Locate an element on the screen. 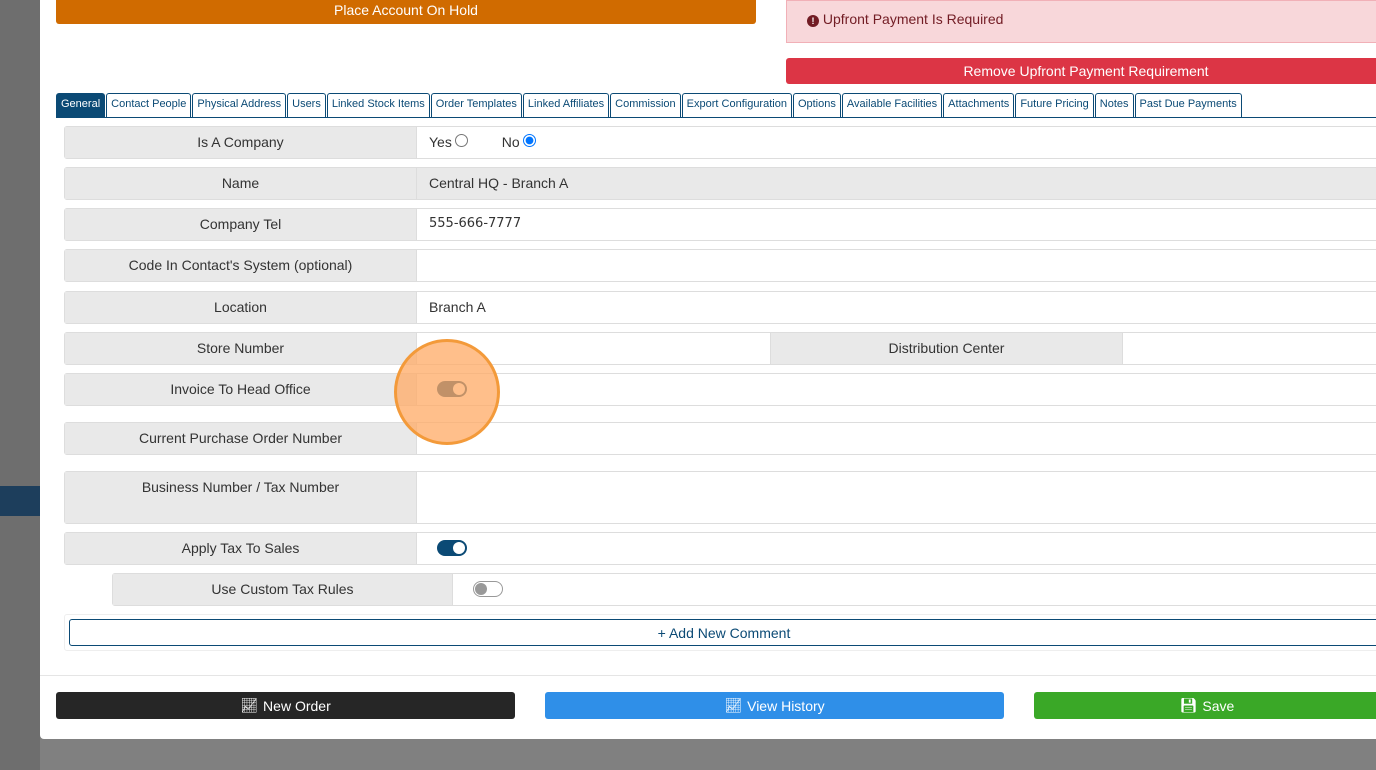 Image resolution: width=1376 pixels, height=770 pixels. button-label: + Add New Comment is located at coordinates (724, 632).